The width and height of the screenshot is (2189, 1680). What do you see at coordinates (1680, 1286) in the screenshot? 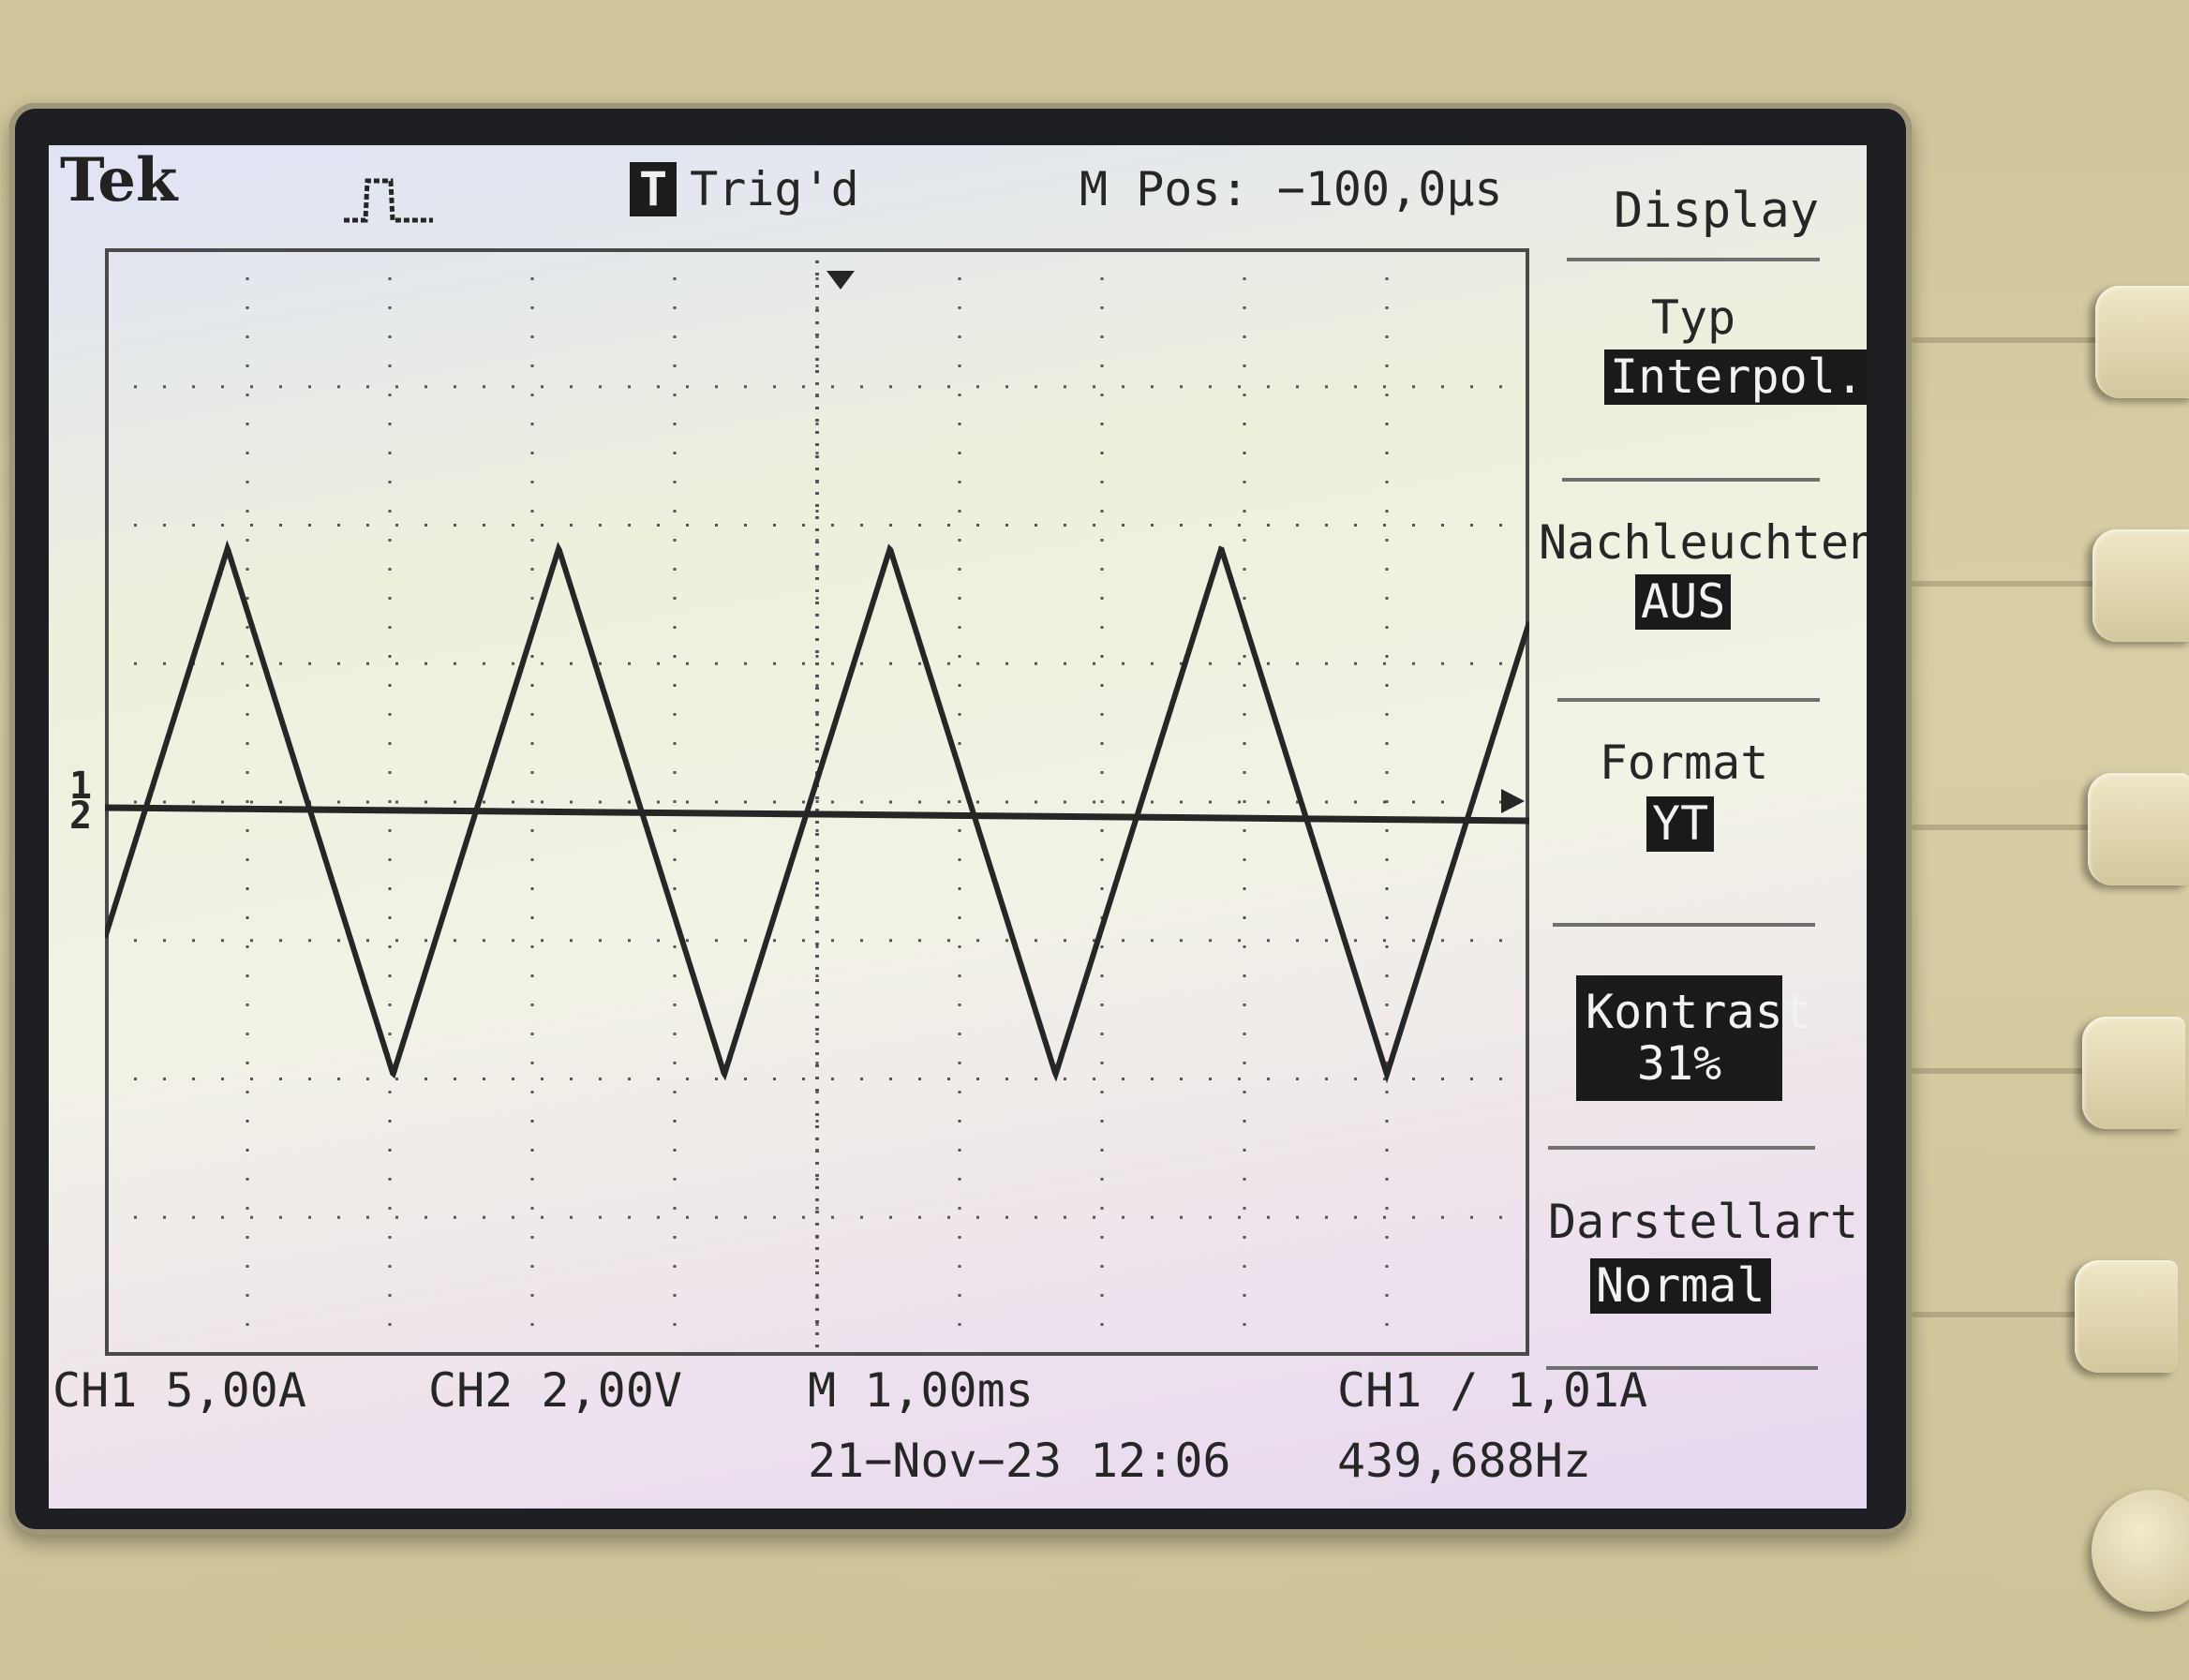
I see `menu-item-darstellart-value: Normal` at bounding box center [1680, 1286].